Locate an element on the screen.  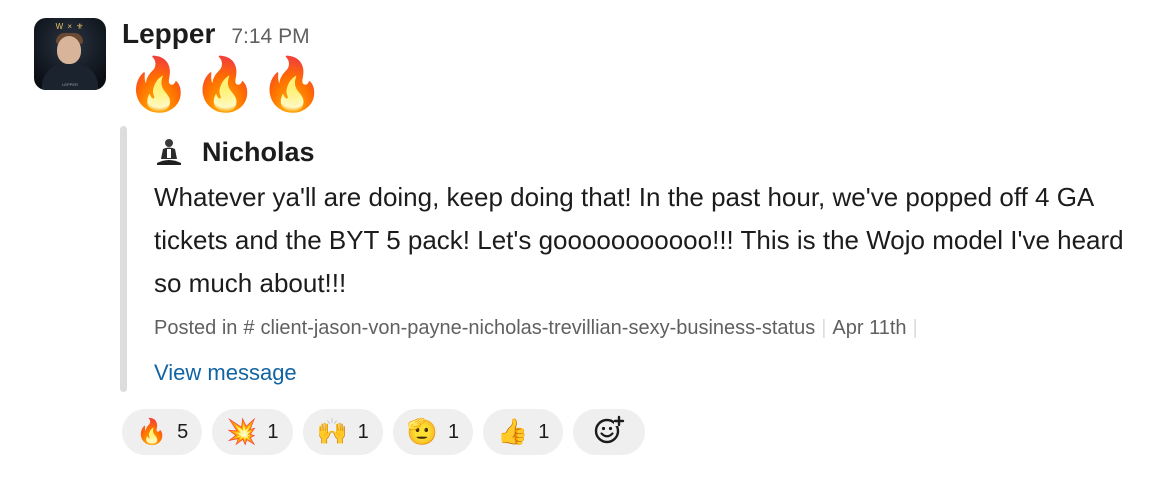
reaction-thumbs-up: 👍 1 is located at coordinates (523, 432).